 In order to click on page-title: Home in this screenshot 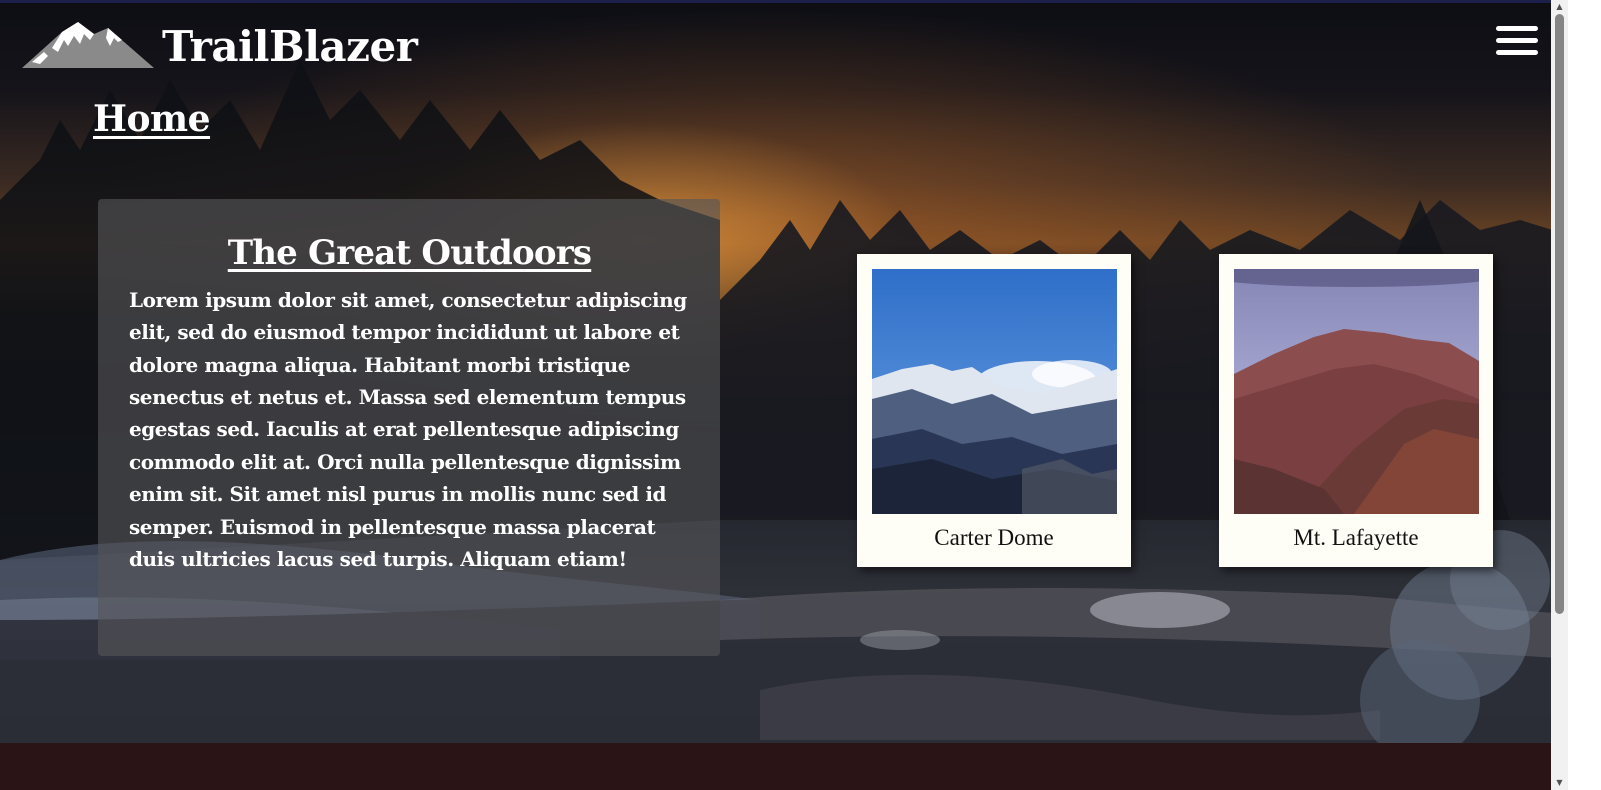, I will do `click(152, 119)`.